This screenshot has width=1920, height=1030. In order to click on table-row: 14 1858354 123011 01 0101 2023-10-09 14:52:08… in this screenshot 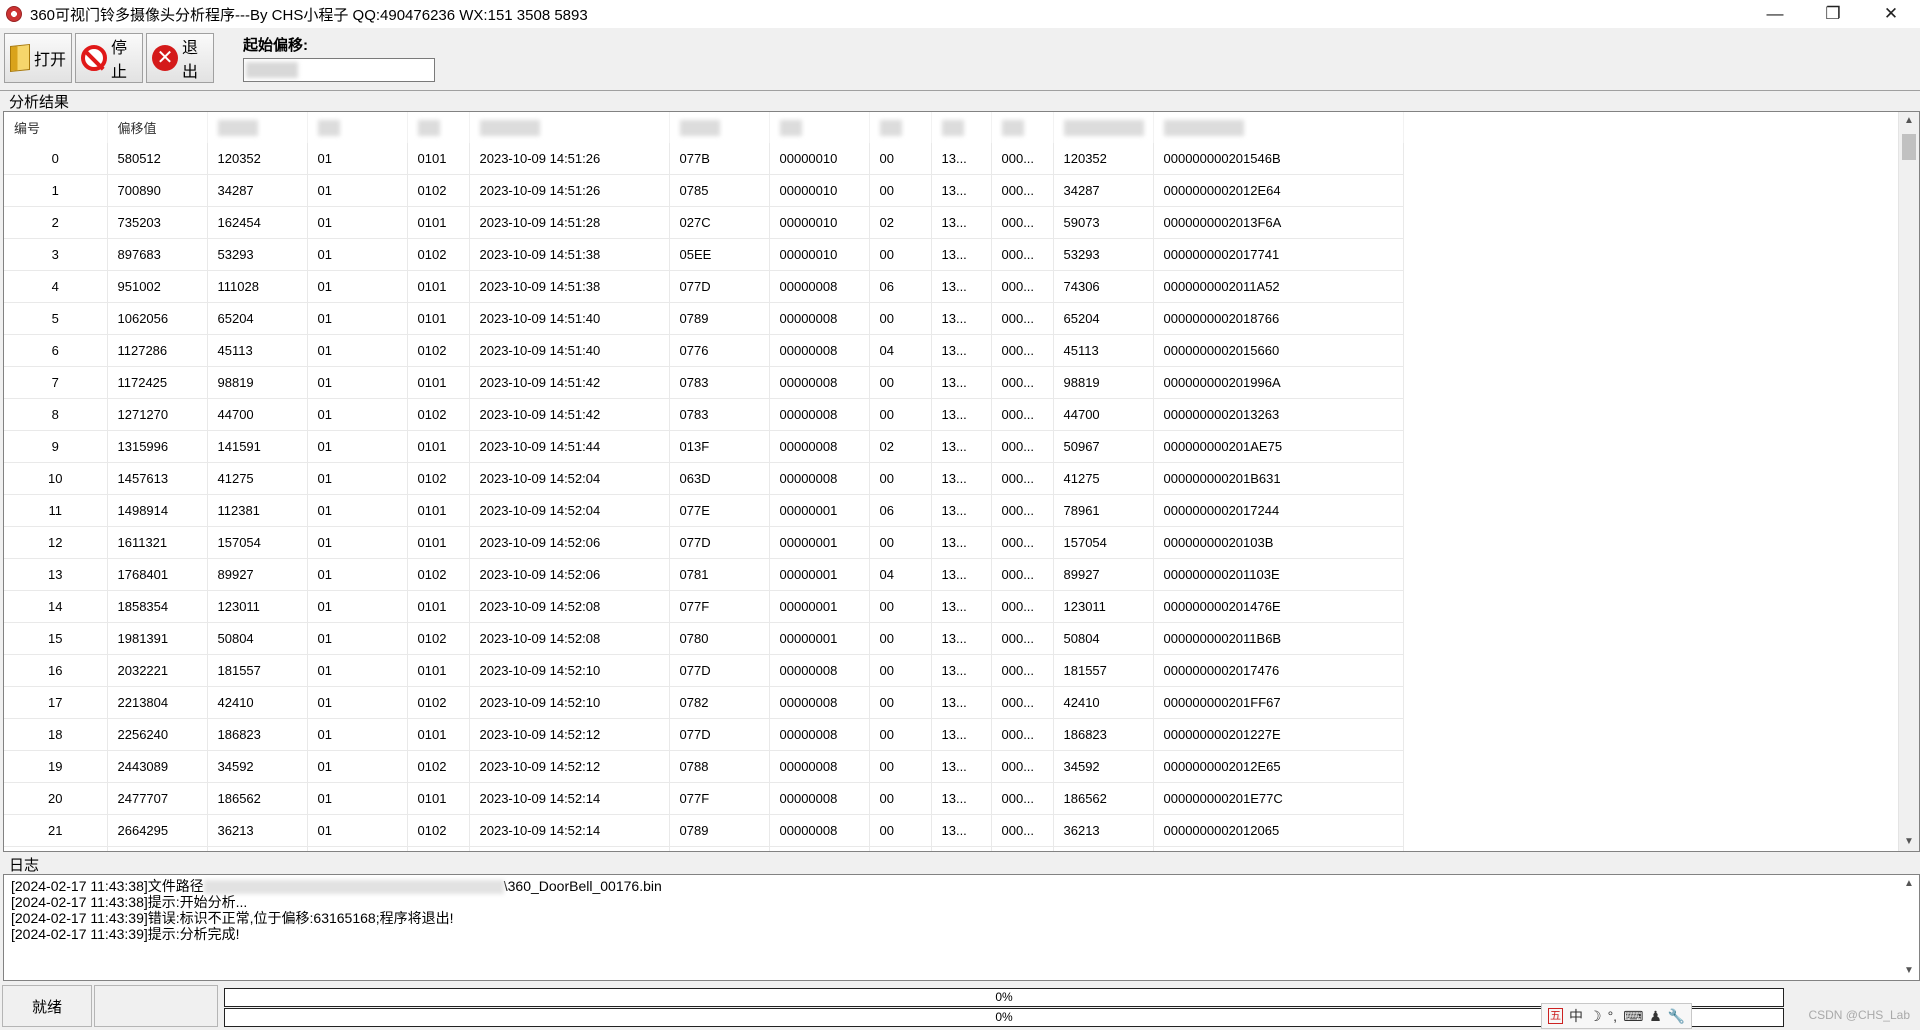, I will do `click(704, 606)`.